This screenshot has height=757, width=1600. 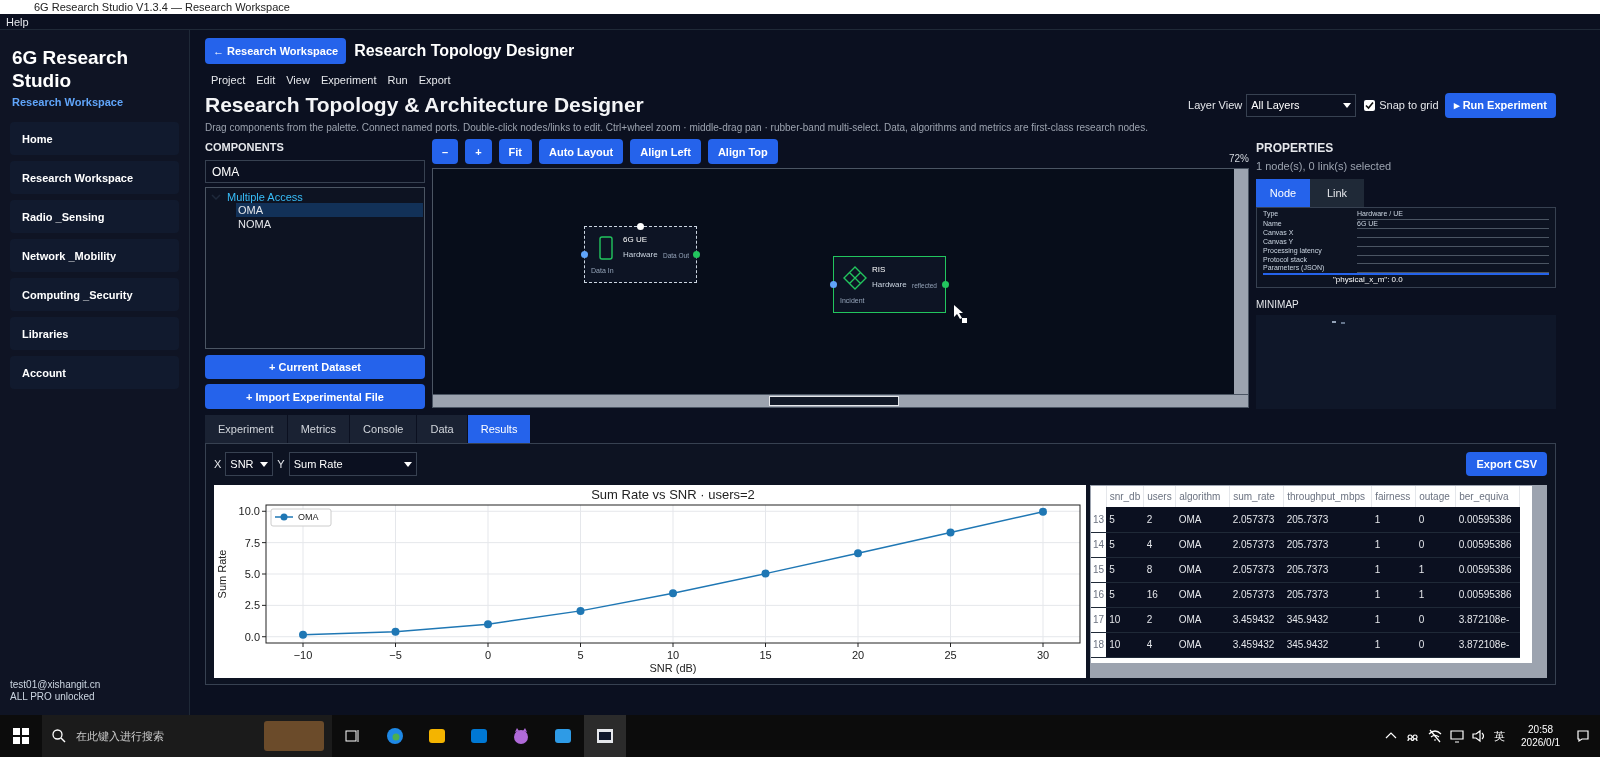 What do you see at coordinates (742, 151) in the screenshot?
I see `align-top-button: Align Top` at bounding box center [742, 151].